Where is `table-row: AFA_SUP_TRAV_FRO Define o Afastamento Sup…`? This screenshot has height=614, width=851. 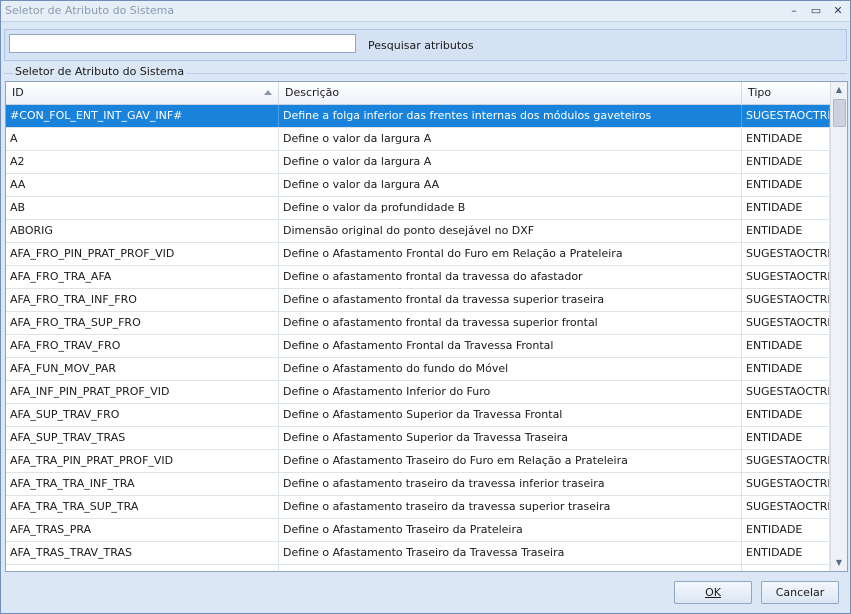
table-row: AFA_SUP_TRAV_FRO Define o Afastamento Sup… is located at coordinates (418, 415).